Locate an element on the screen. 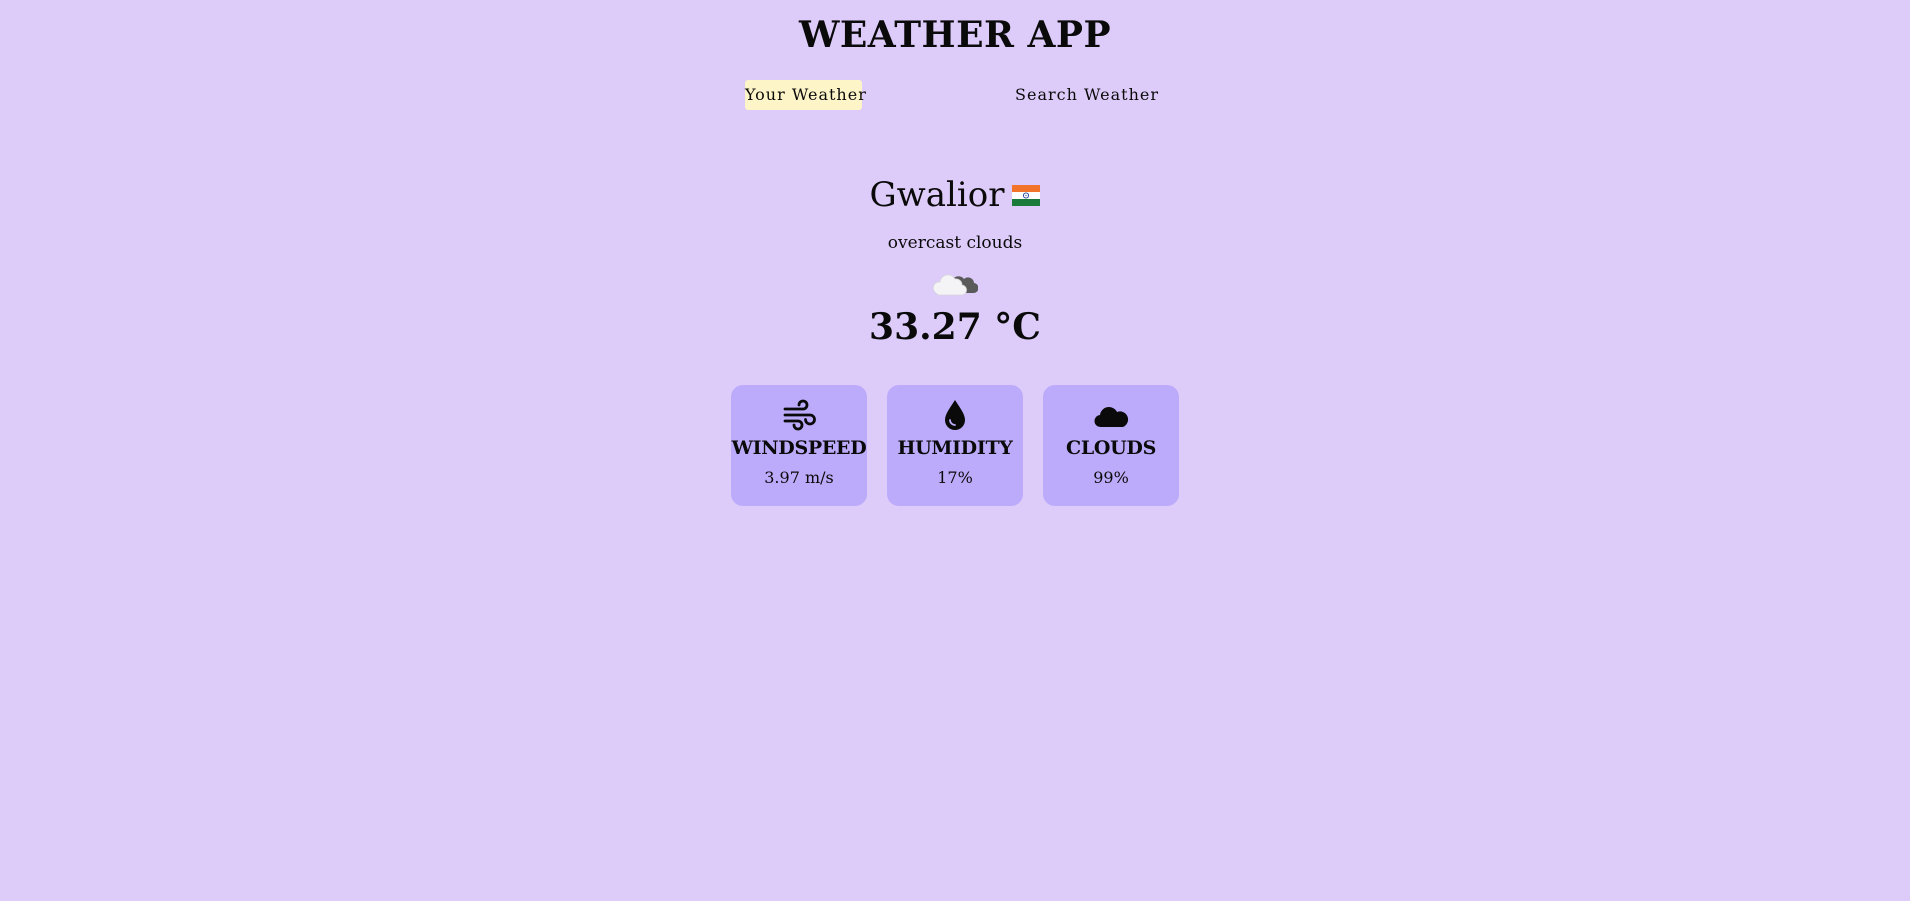 The height and width of the screenshot is (901, 1910). india-flag-icon is located at coordinates (1025, 195).